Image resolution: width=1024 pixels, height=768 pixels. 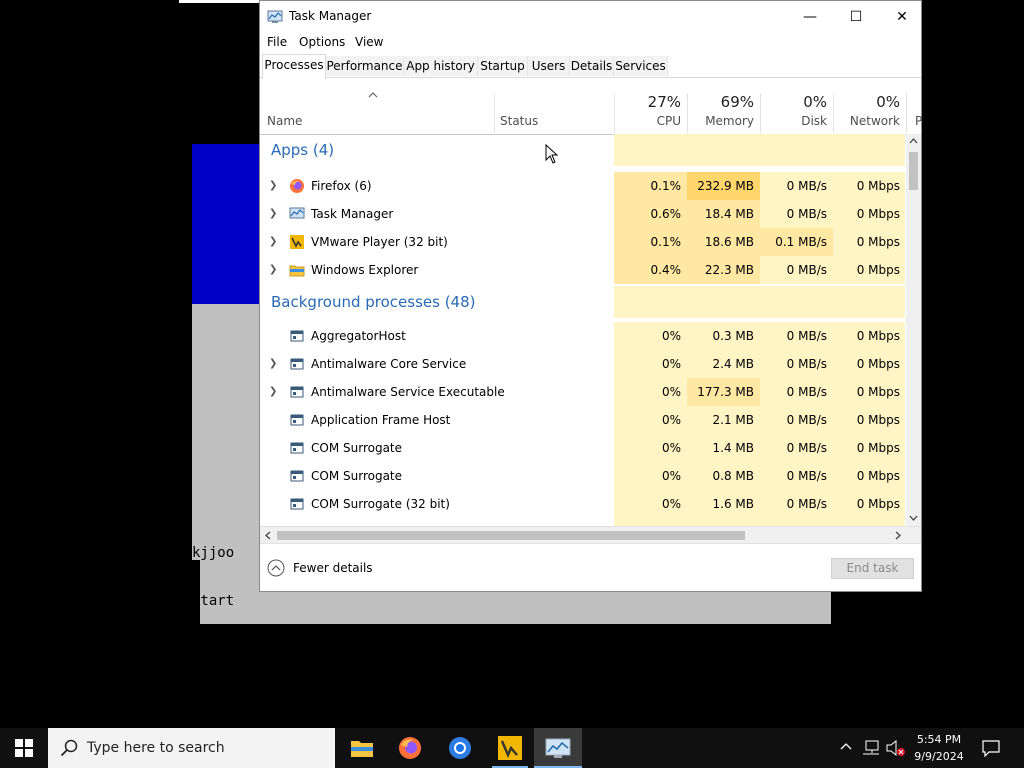 I want to click on tab-processes: Processes, so click(x=294, y=66).